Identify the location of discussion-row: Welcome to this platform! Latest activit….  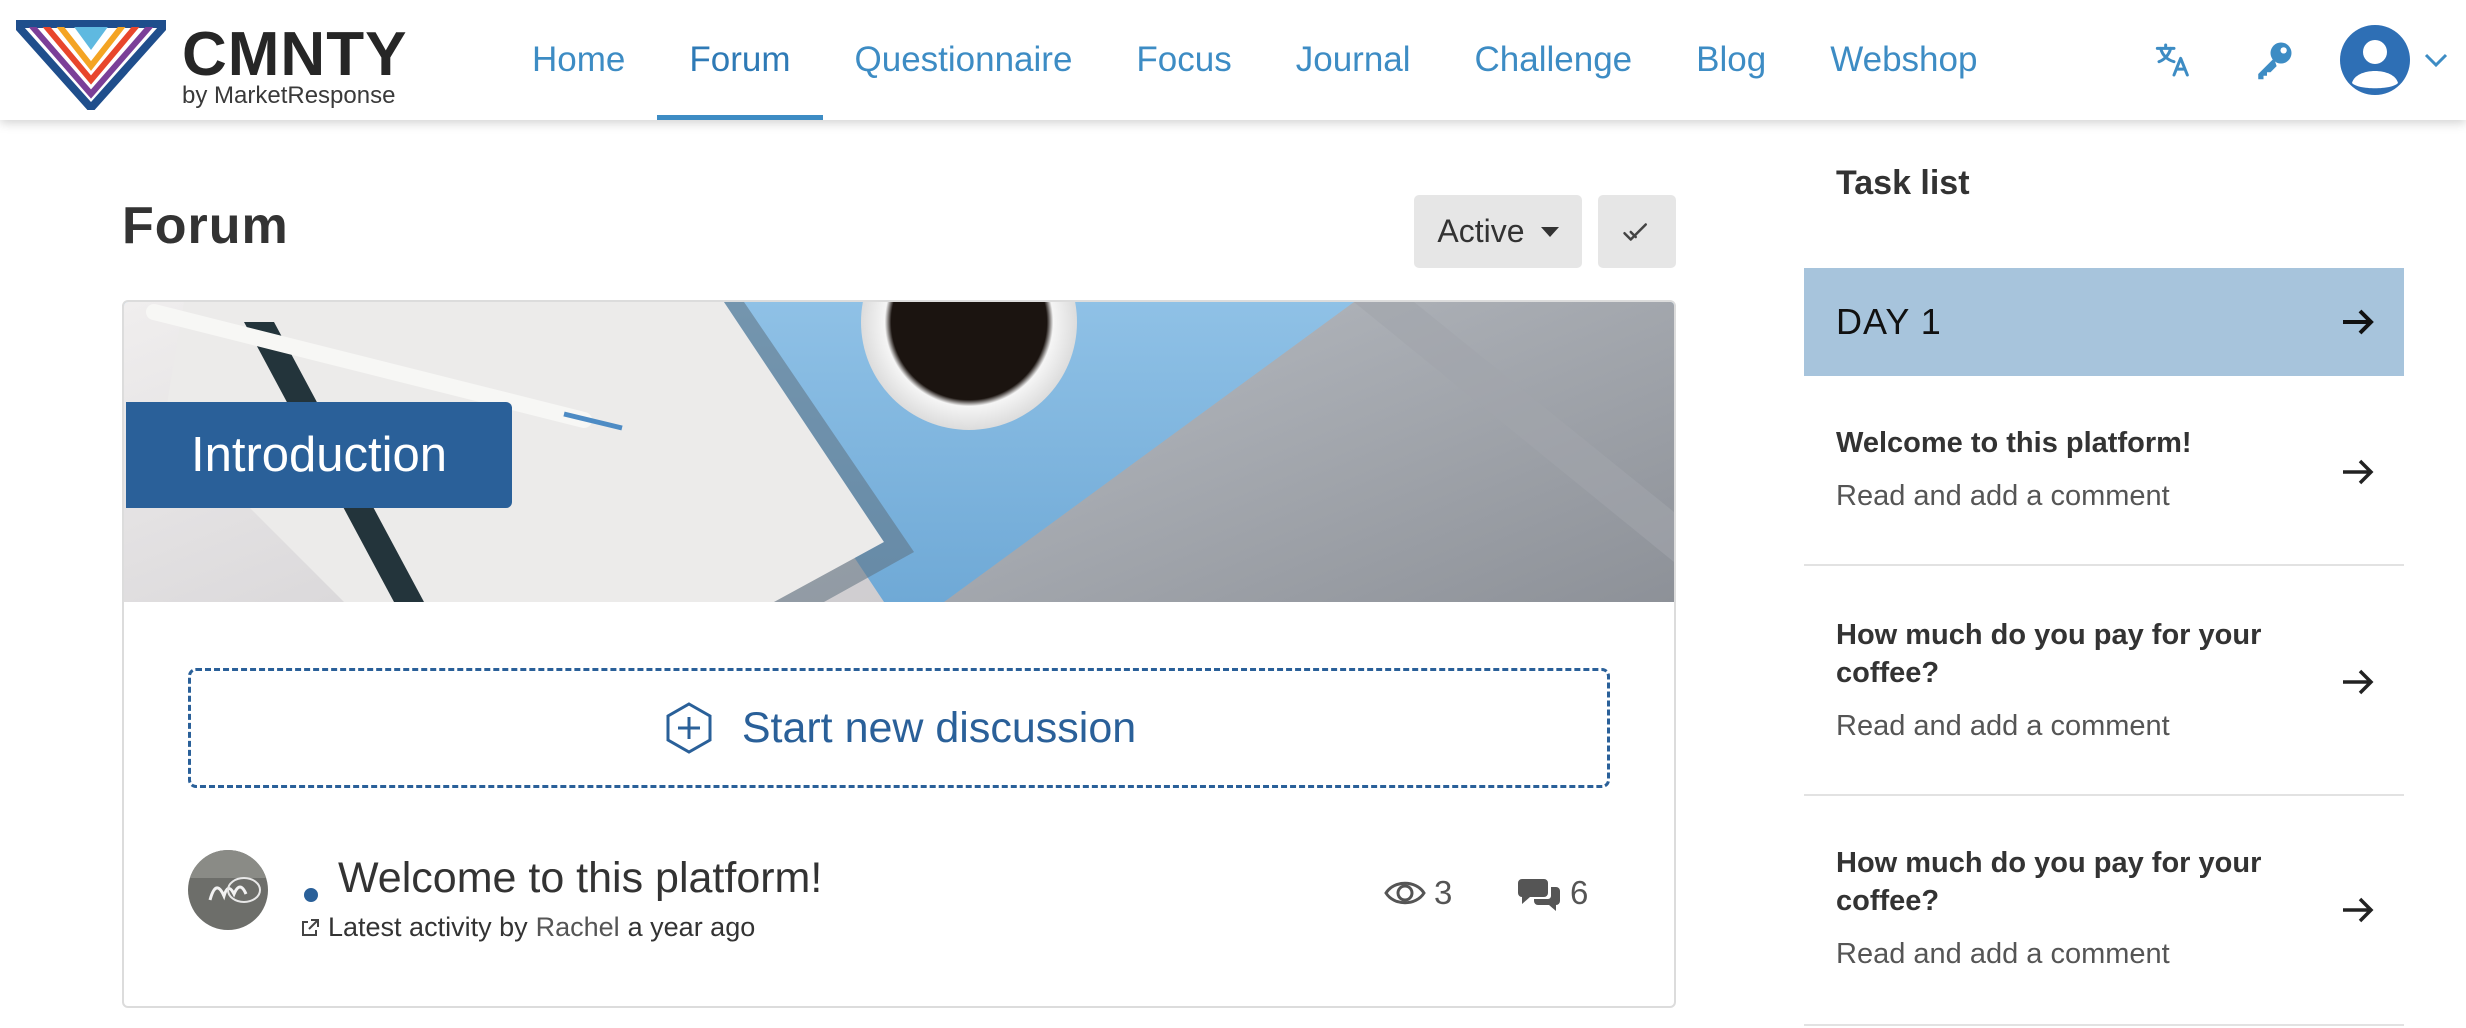
(908, 920).